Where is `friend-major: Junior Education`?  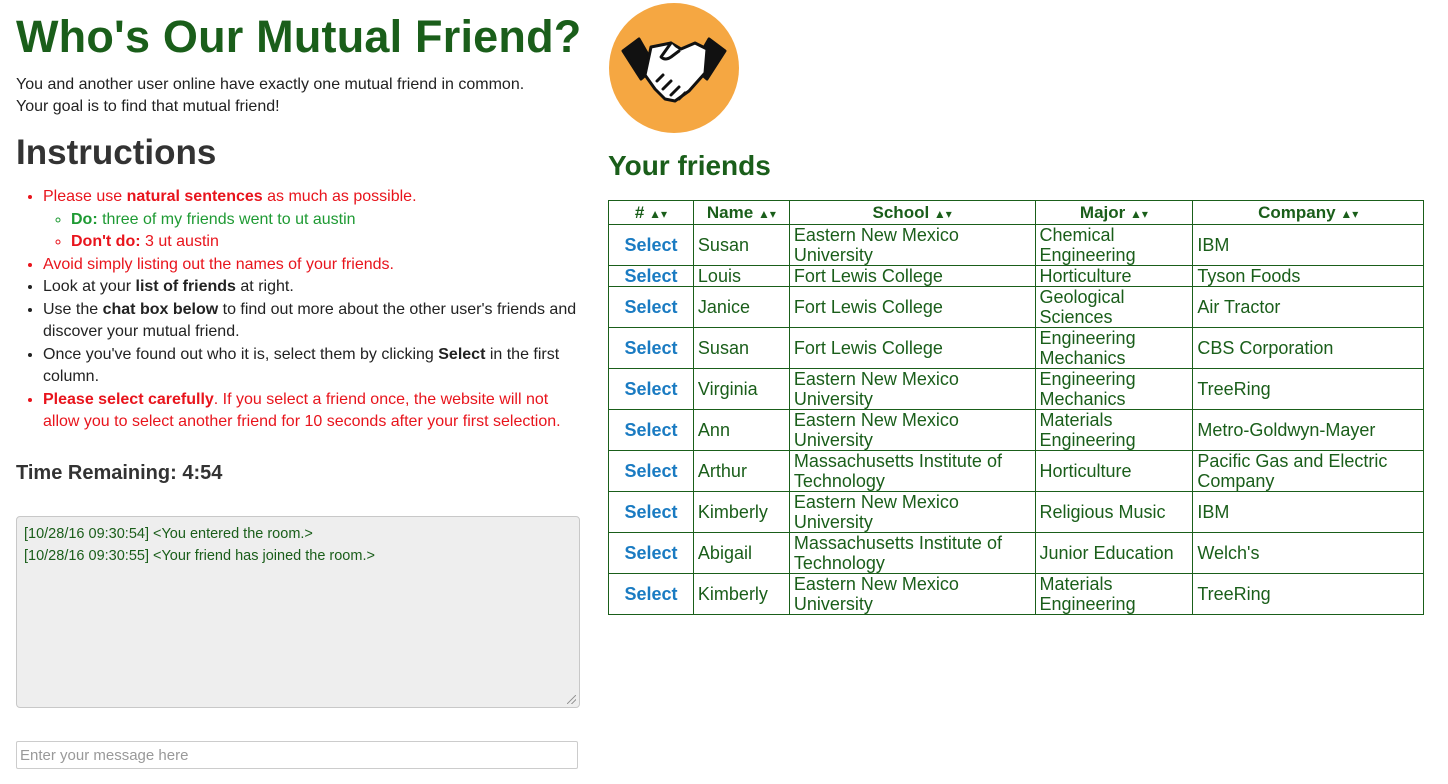
friend-major: Junior Education is located at coordinates (1114, 553).